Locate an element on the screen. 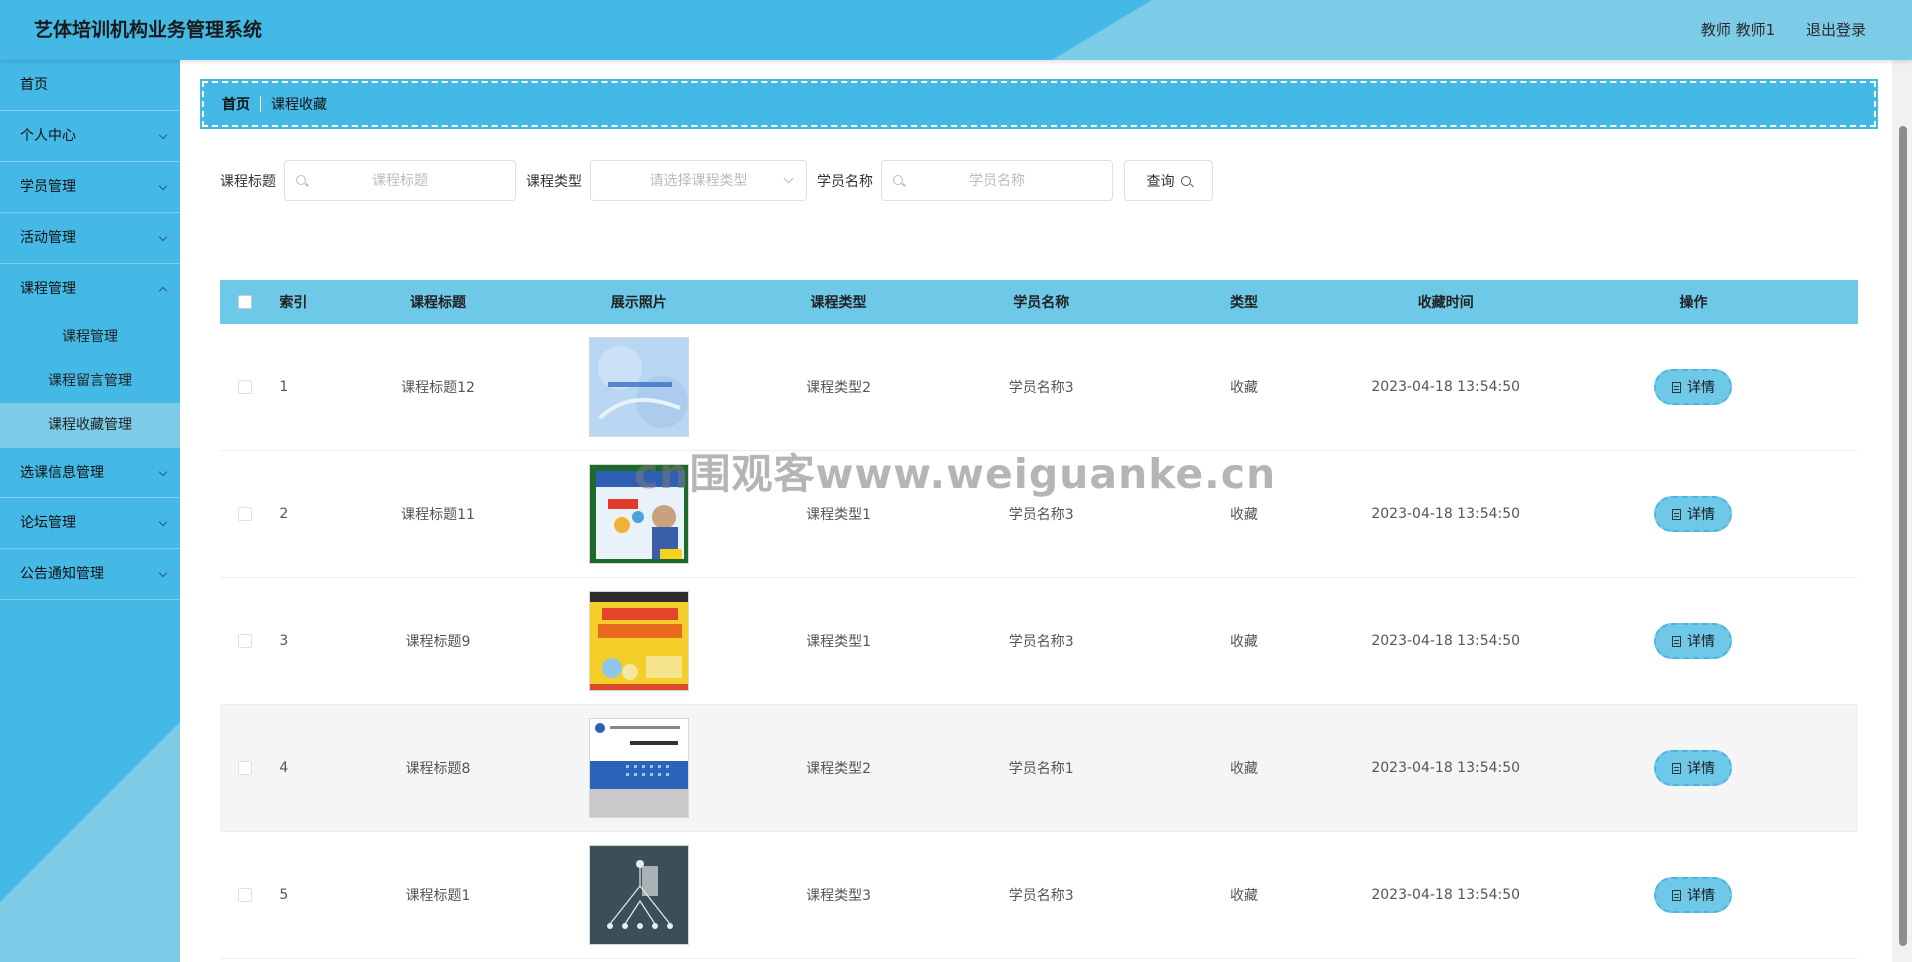 Image resolution: width=1912 pixels, height=962 pixels. student-name-field is located at coordinates (997, 180).